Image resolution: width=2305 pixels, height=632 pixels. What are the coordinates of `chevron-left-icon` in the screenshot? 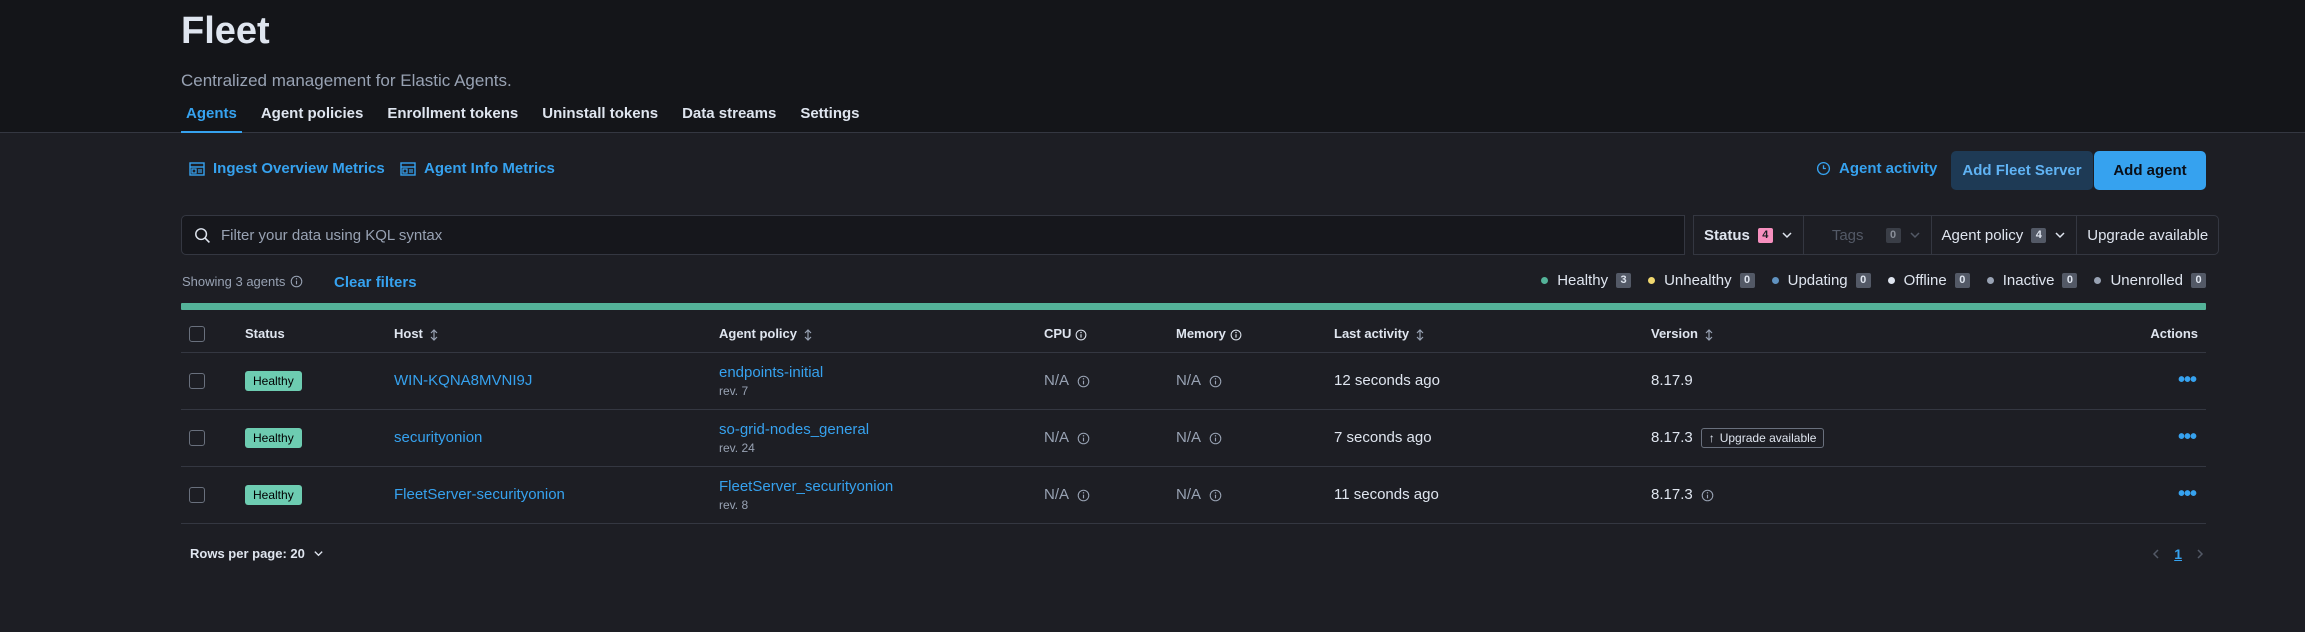 It's located at (2156, 554).